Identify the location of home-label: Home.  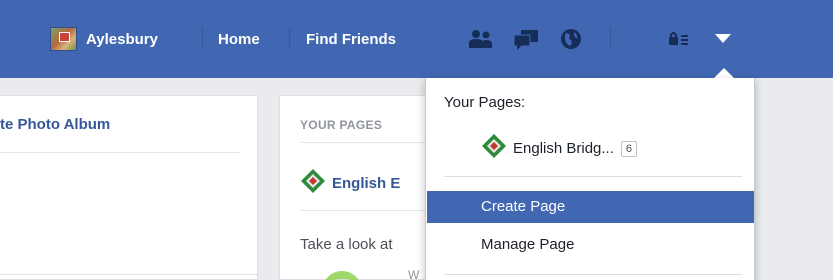
(239, 39).